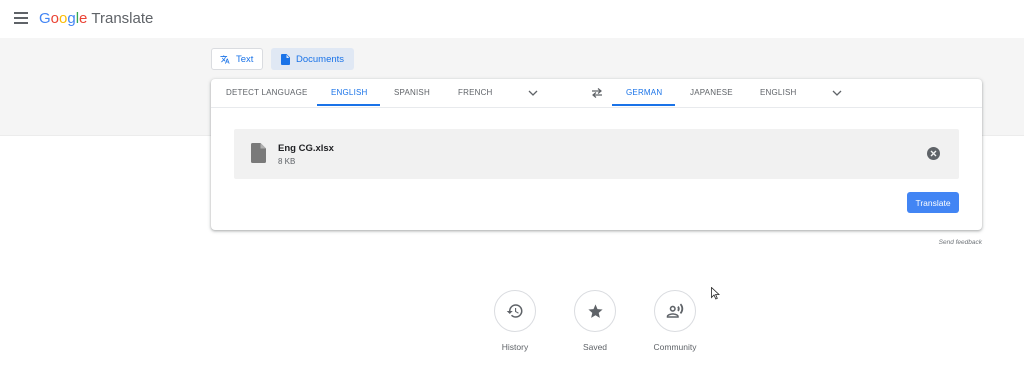 The height and width of the screenshot is (370, 1024). I want to click on saved-circle, so click(595, 311).